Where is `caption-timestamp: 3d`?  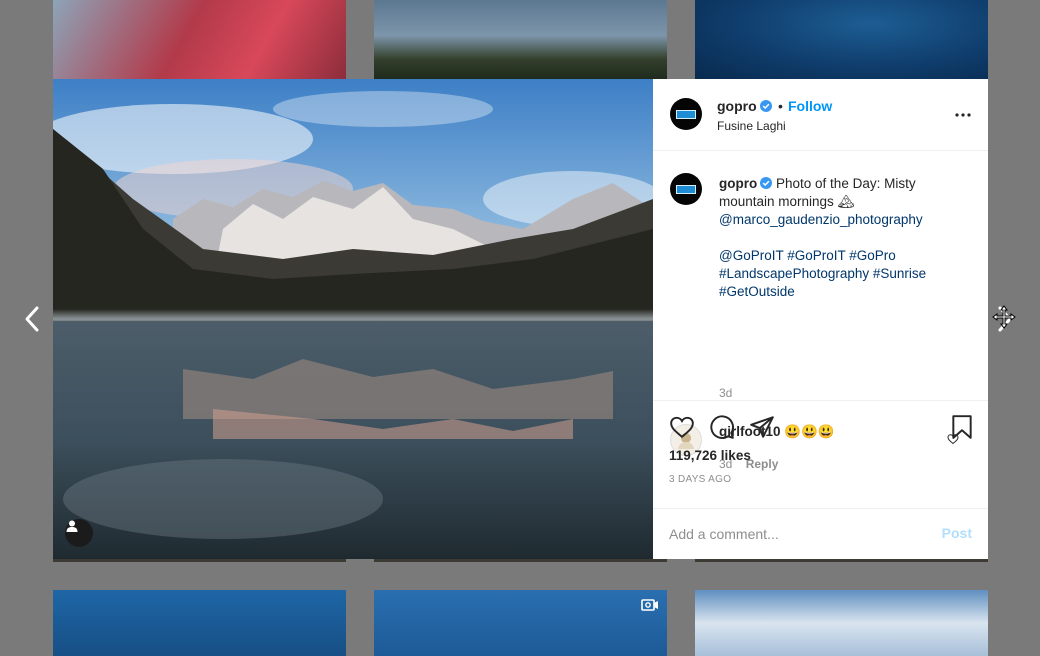
caption-timestamp: 3d is located at coordinates (726, 393).